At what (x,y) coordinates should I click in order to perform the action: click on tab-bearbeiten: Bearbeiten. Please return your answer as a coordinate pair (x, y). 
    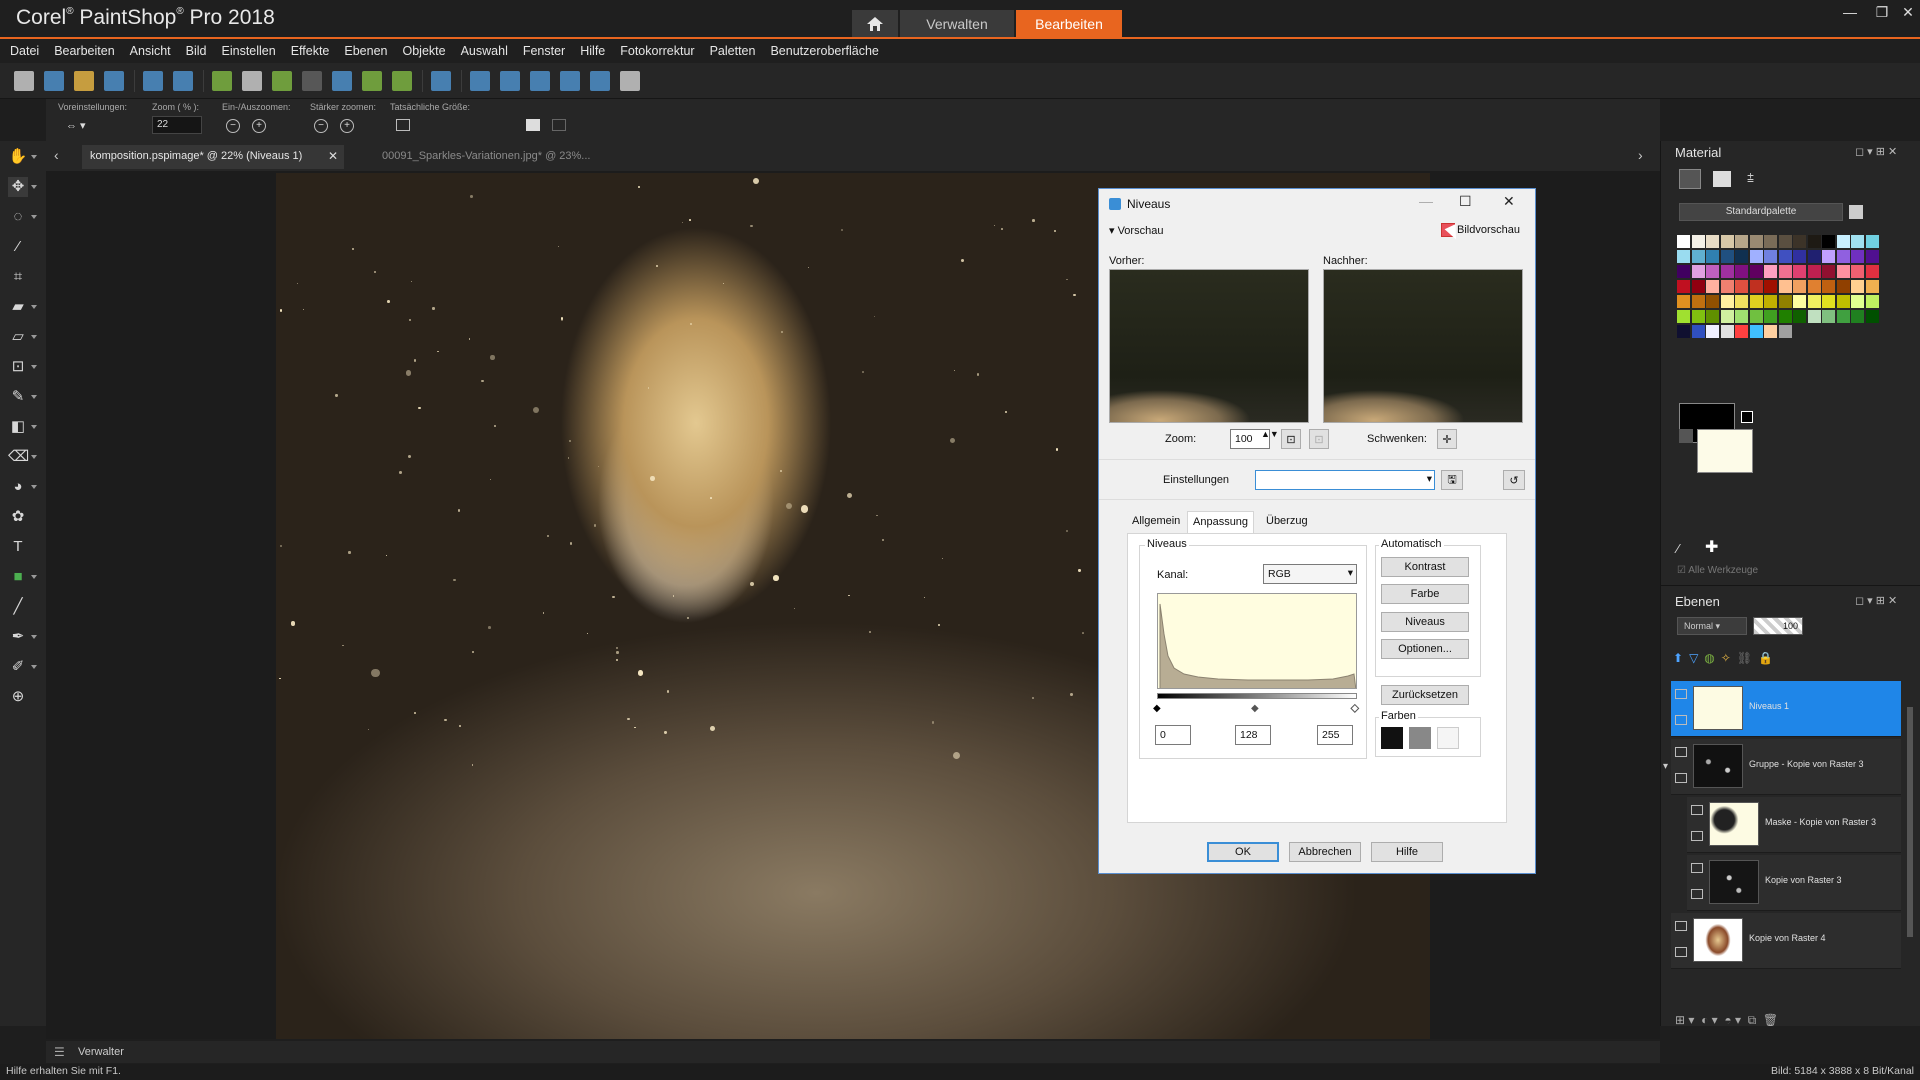
    Looking at the image, I should click on (1069, 24).